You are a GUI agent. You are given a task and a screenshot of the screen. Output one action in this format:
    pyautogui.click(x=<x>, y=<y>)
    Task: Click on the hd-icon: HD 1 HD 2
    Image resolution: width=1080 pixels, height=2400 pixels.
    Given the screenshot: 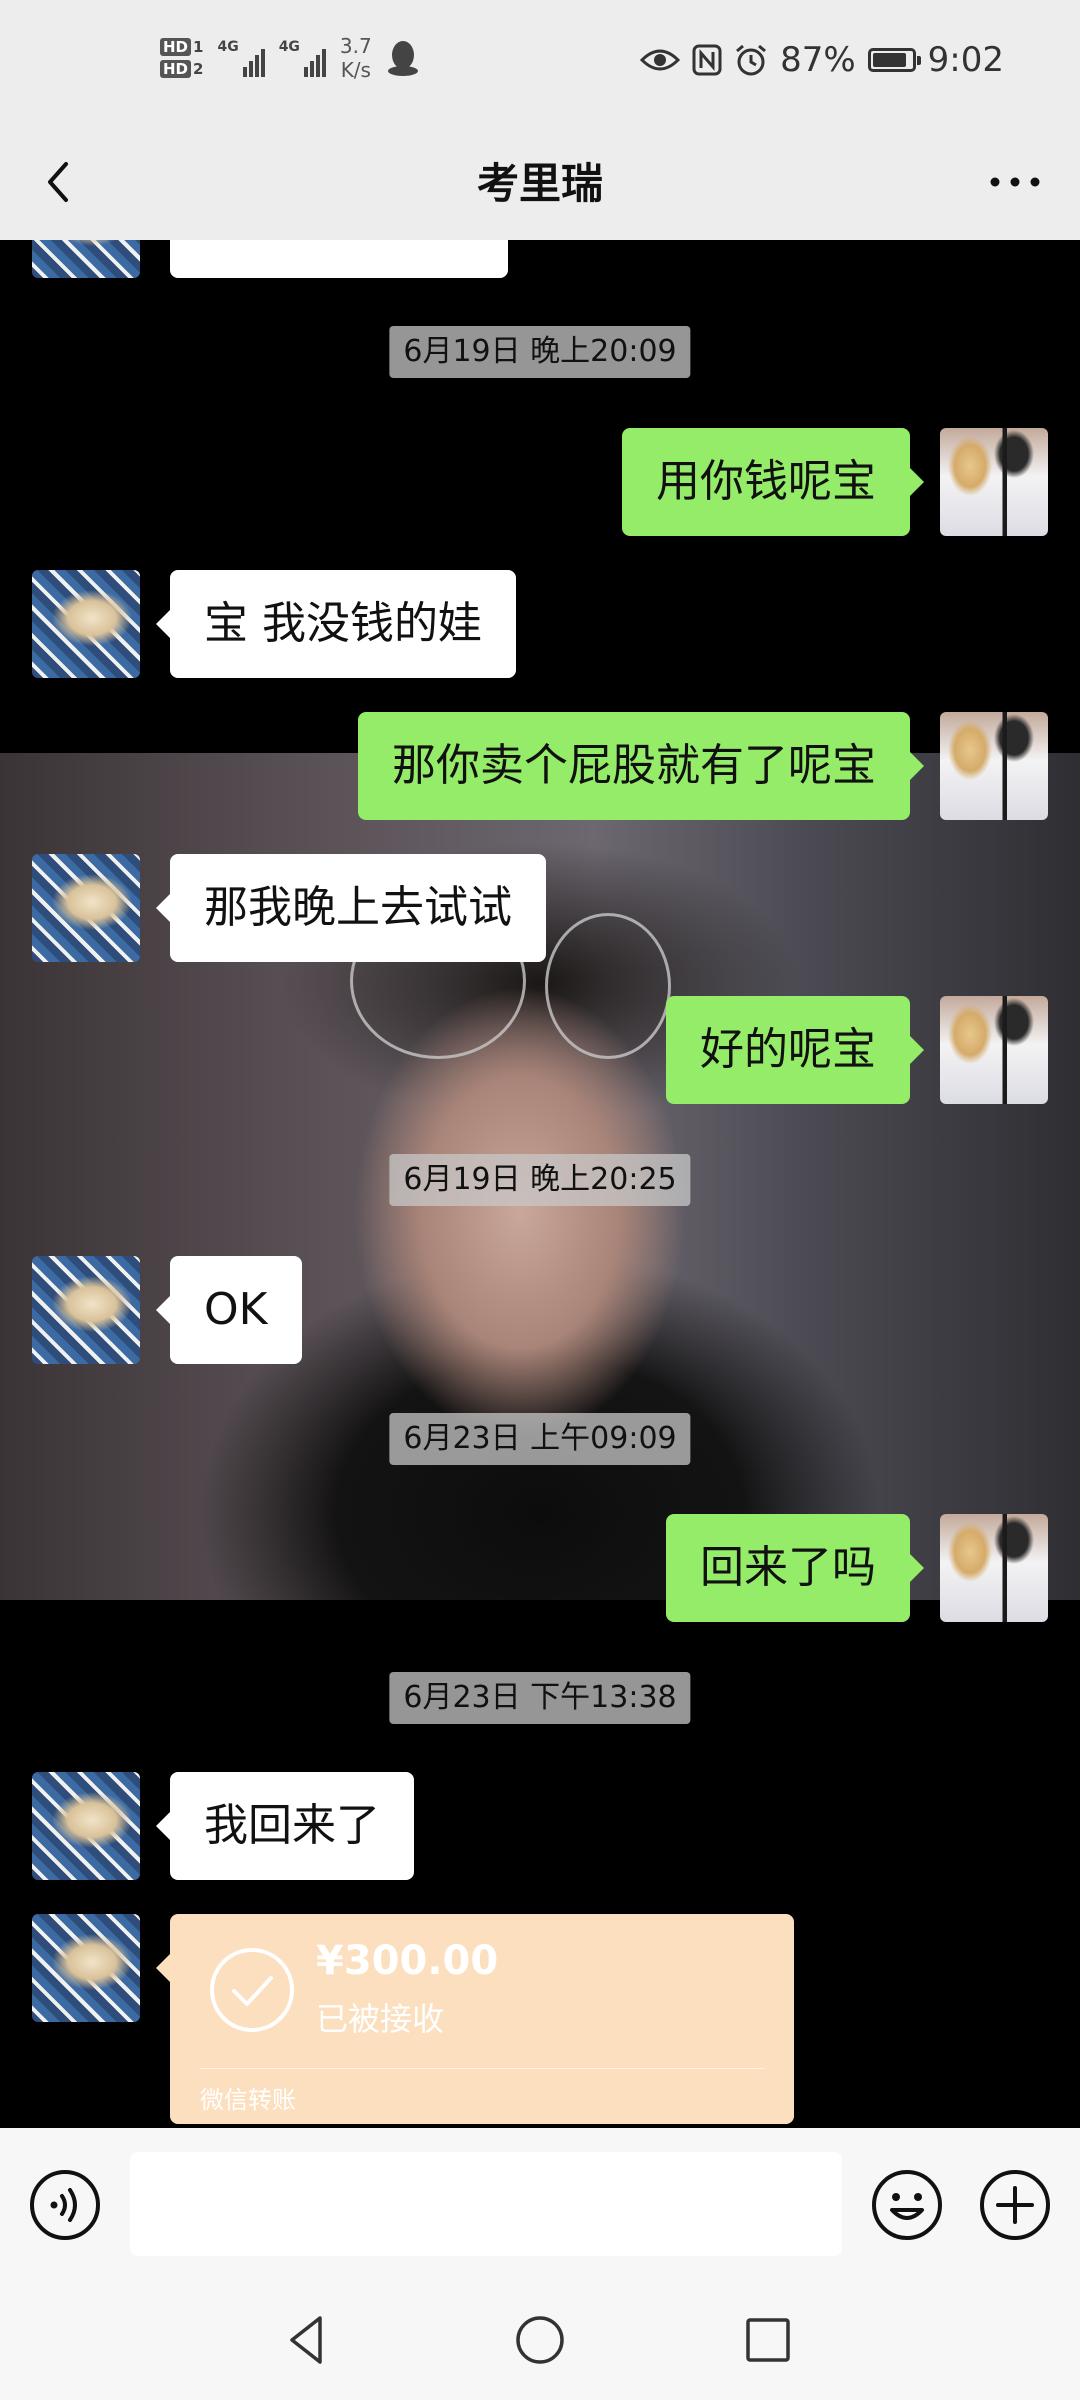 What is the action you would take?
    pyautogui.click(x=181, y=58)
    